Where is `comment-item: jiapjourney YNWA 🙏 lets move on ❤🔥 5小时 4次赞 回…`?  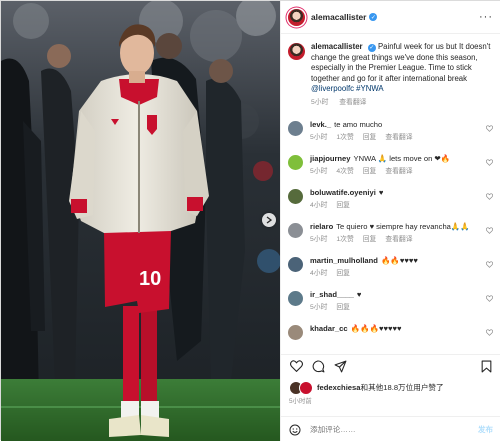 comment-item: jiapjourney YNWA 🙏 lets move on ❤🔥 5小时 4次赞 回… is located at coordinates (390, 165).